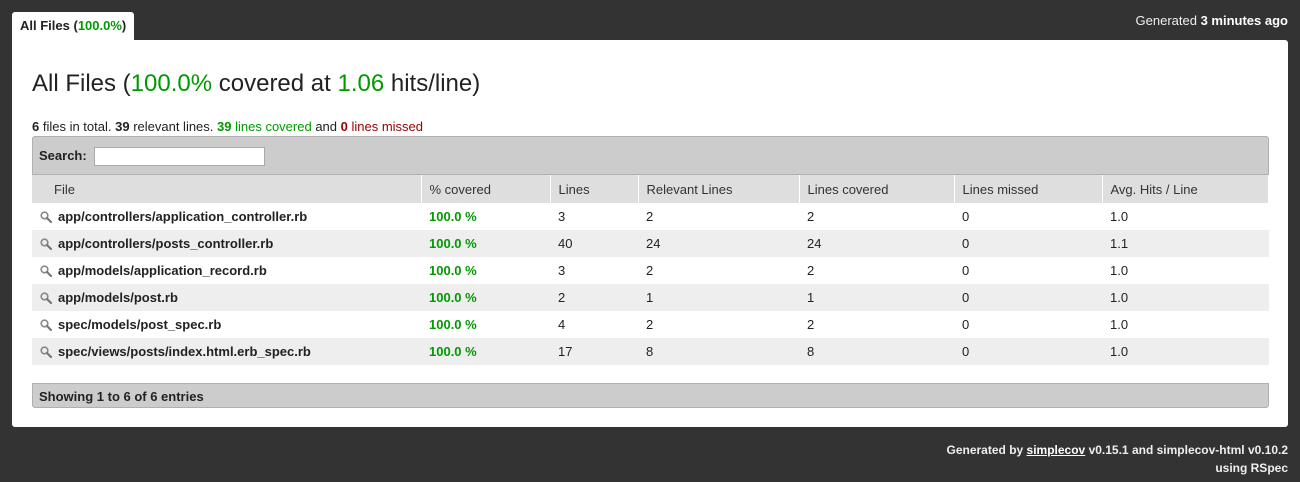 Image resolution: width=1300 pixels, height=482 pixels. I want to click on relevant-count: 39, so click(122, 126).